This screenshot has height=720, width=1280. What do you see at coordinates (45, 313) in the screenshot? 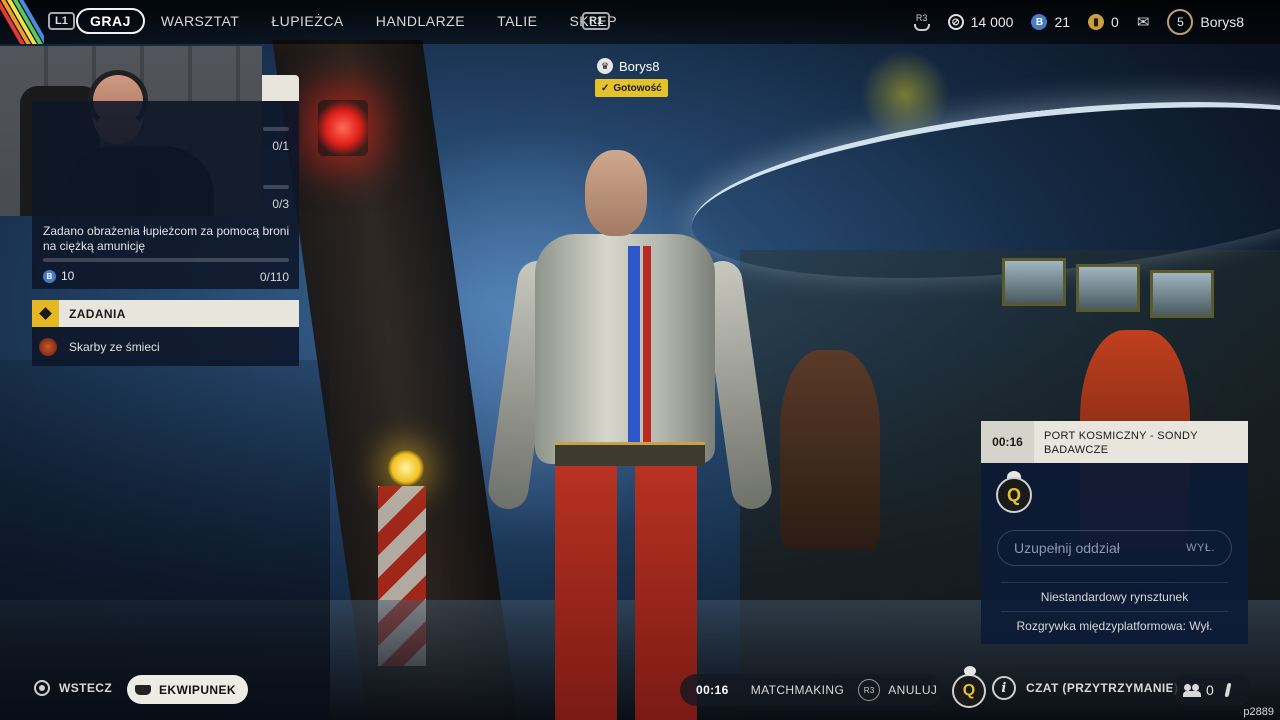
I see `quest-diamond-icon` at bounding box center [45, 313].